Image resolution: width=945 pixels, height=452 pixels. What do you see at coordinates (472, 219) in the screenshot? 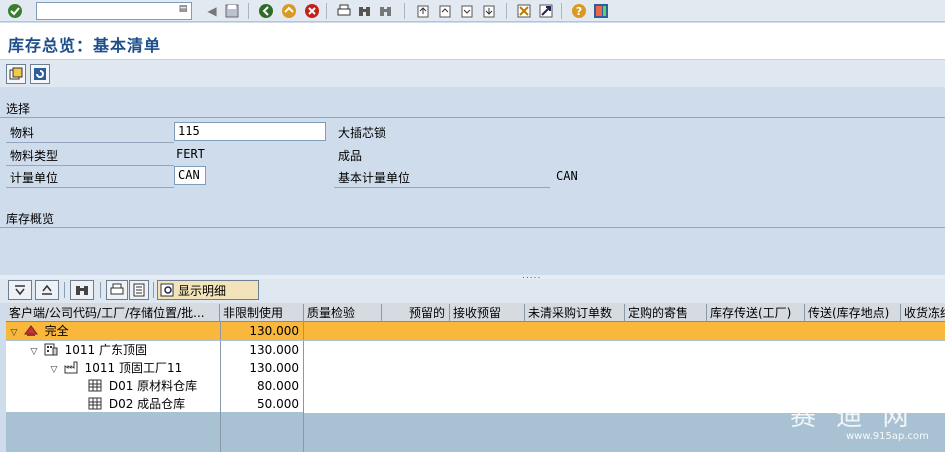
I see `overview-section-header: 库存概览` at bounding box center [472, 219].